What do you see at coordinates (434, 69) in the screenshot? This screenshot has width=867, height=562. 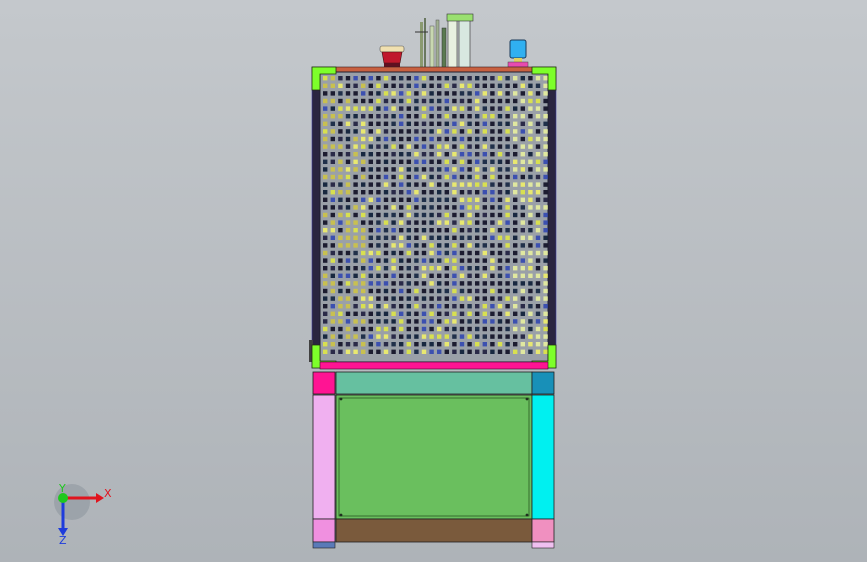 I see `top-plate` at bounding box center [434, 69].